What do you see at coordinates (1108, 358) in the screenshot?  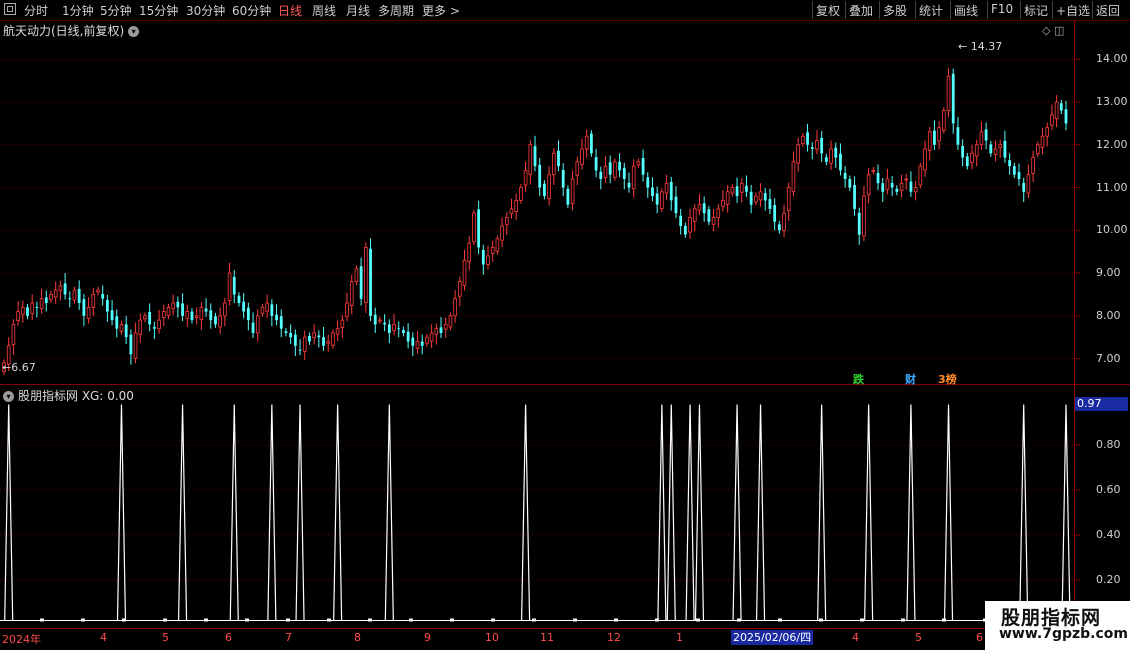 I see `price-axis-label: 7.00` at bounding box center [1108, 358].